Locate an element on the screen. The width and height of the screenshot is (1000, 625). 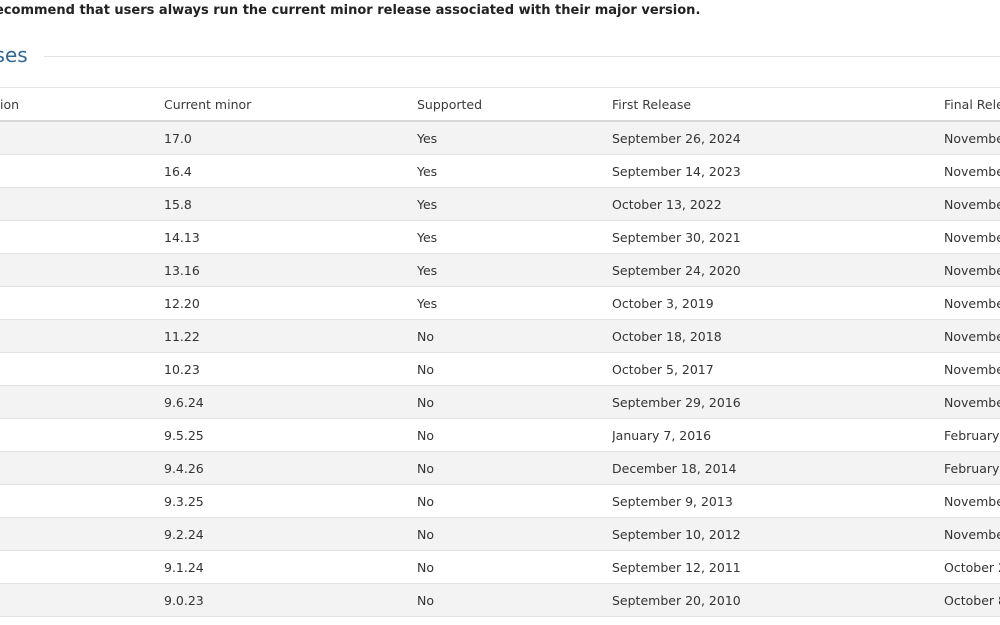
table-row: 12.20YesOctober 3, 2019November 14, 2 is located at coordinates (500, 303).